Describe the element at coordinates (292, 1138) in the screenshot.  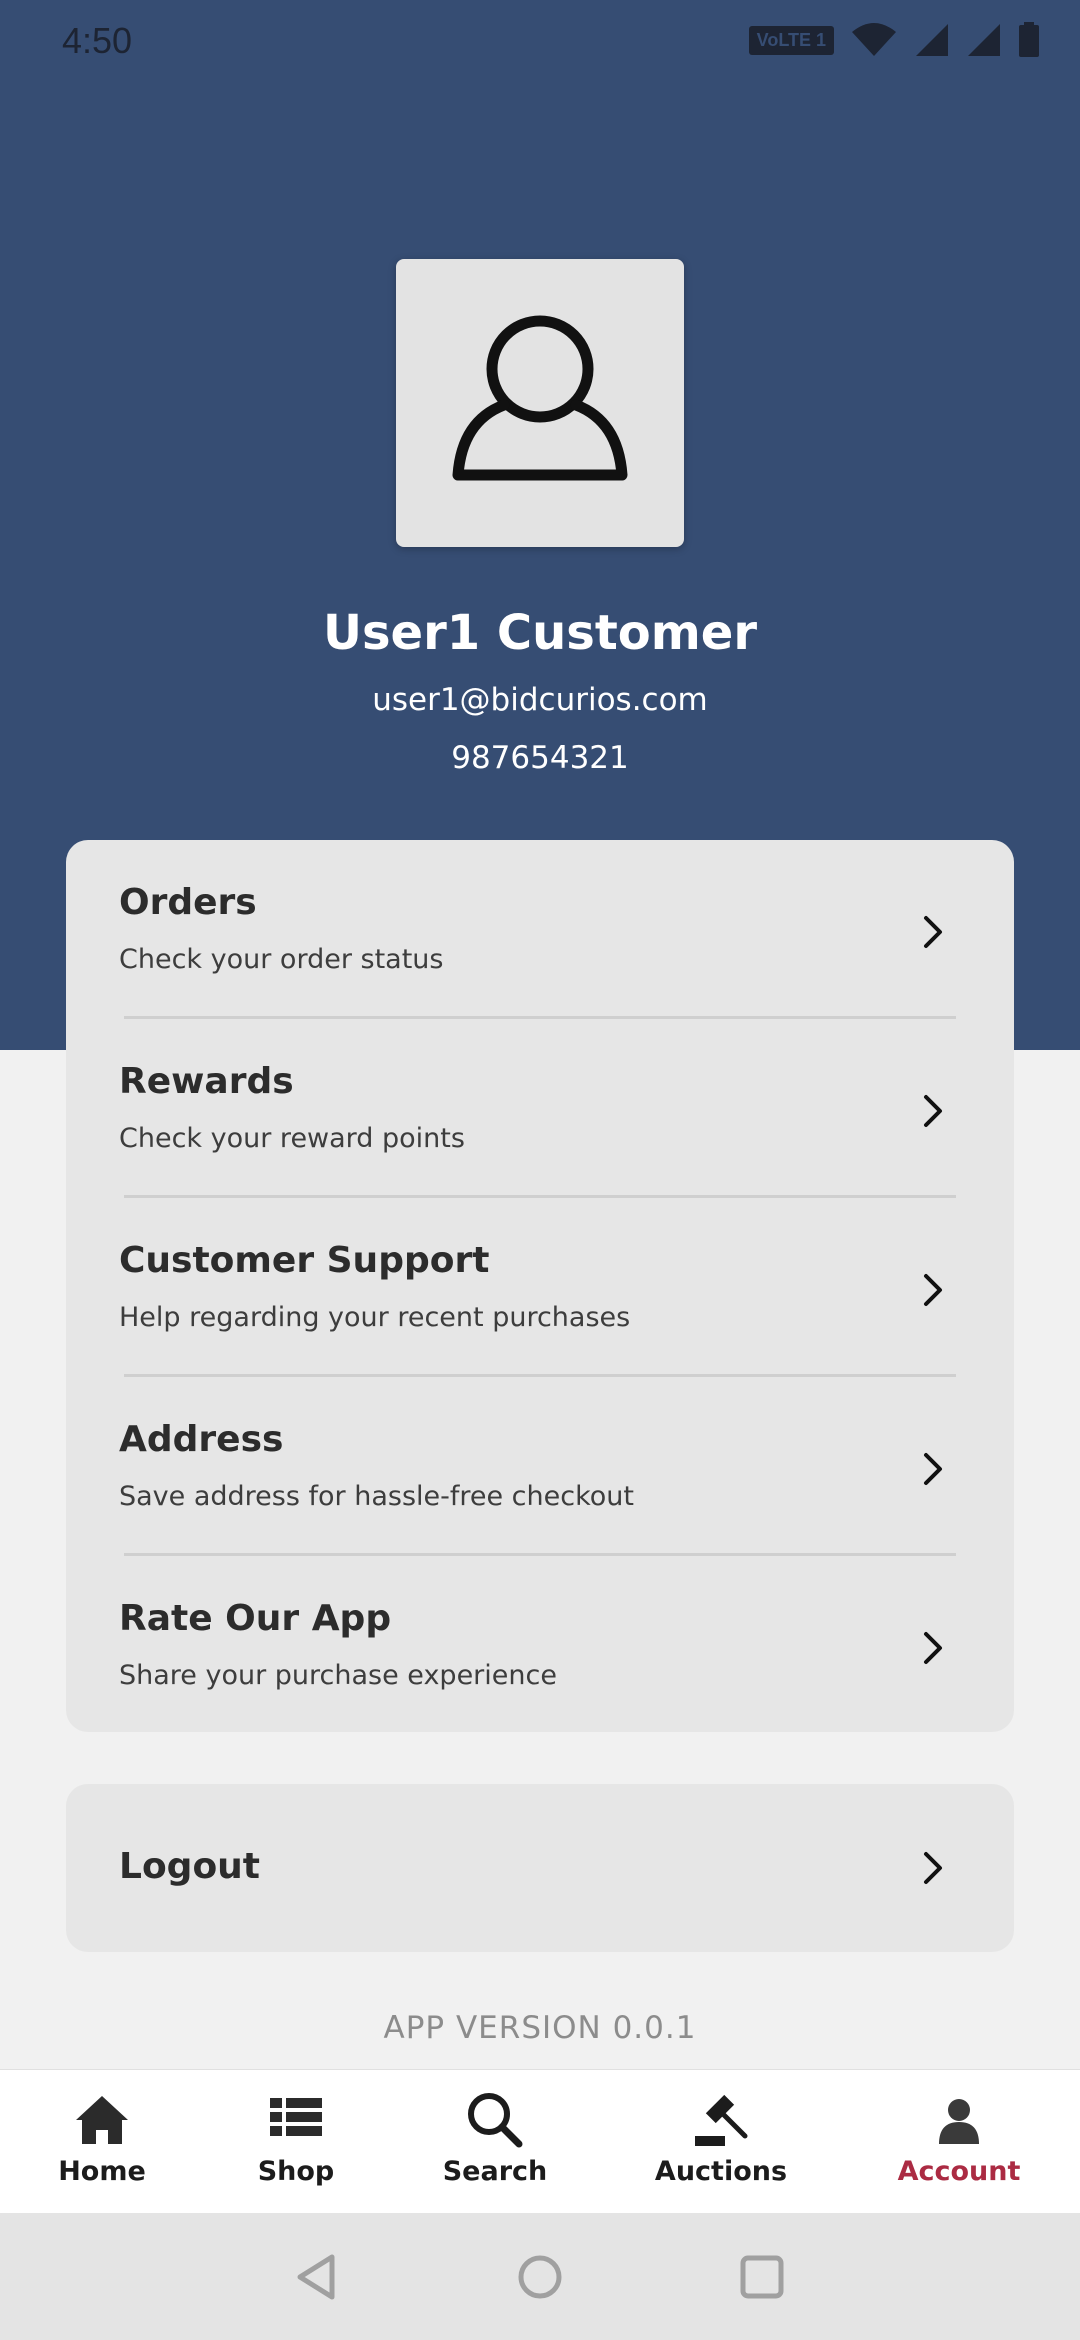
I see `menu-item-subtitle: Check your reward points` at that location.